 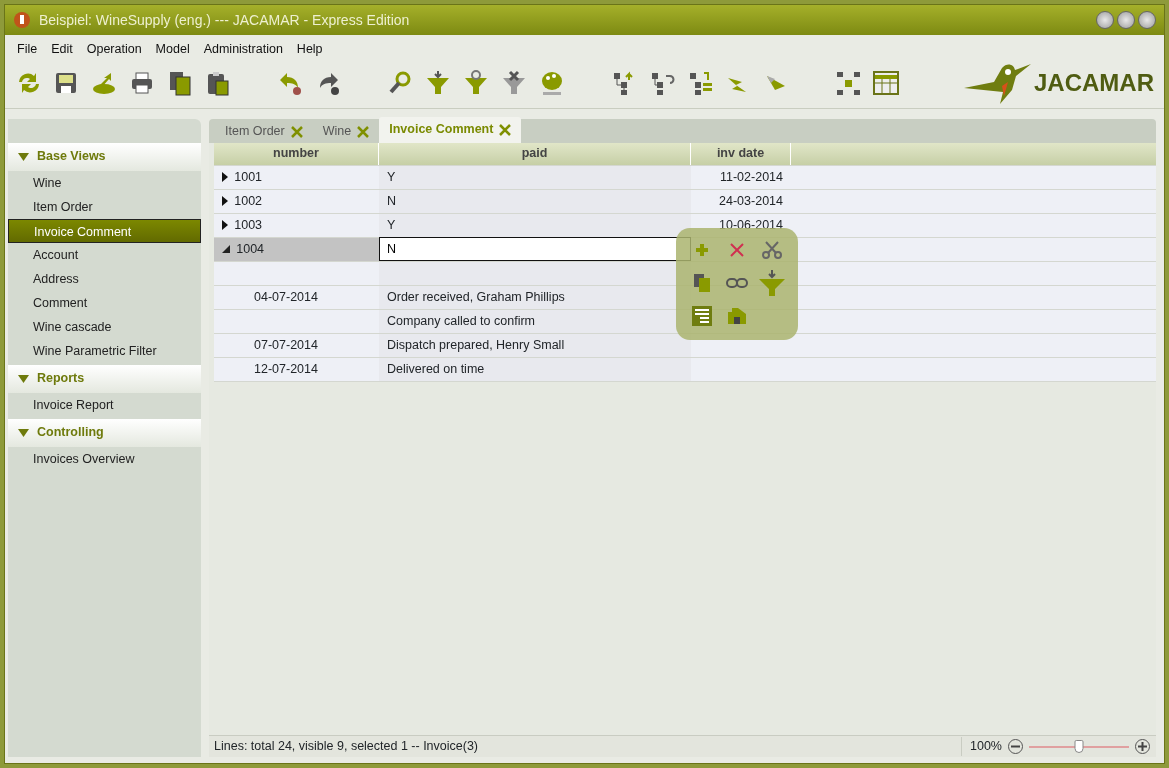 I want to click on table-cell-text: Delivered on time, so click(x=436, y=369).